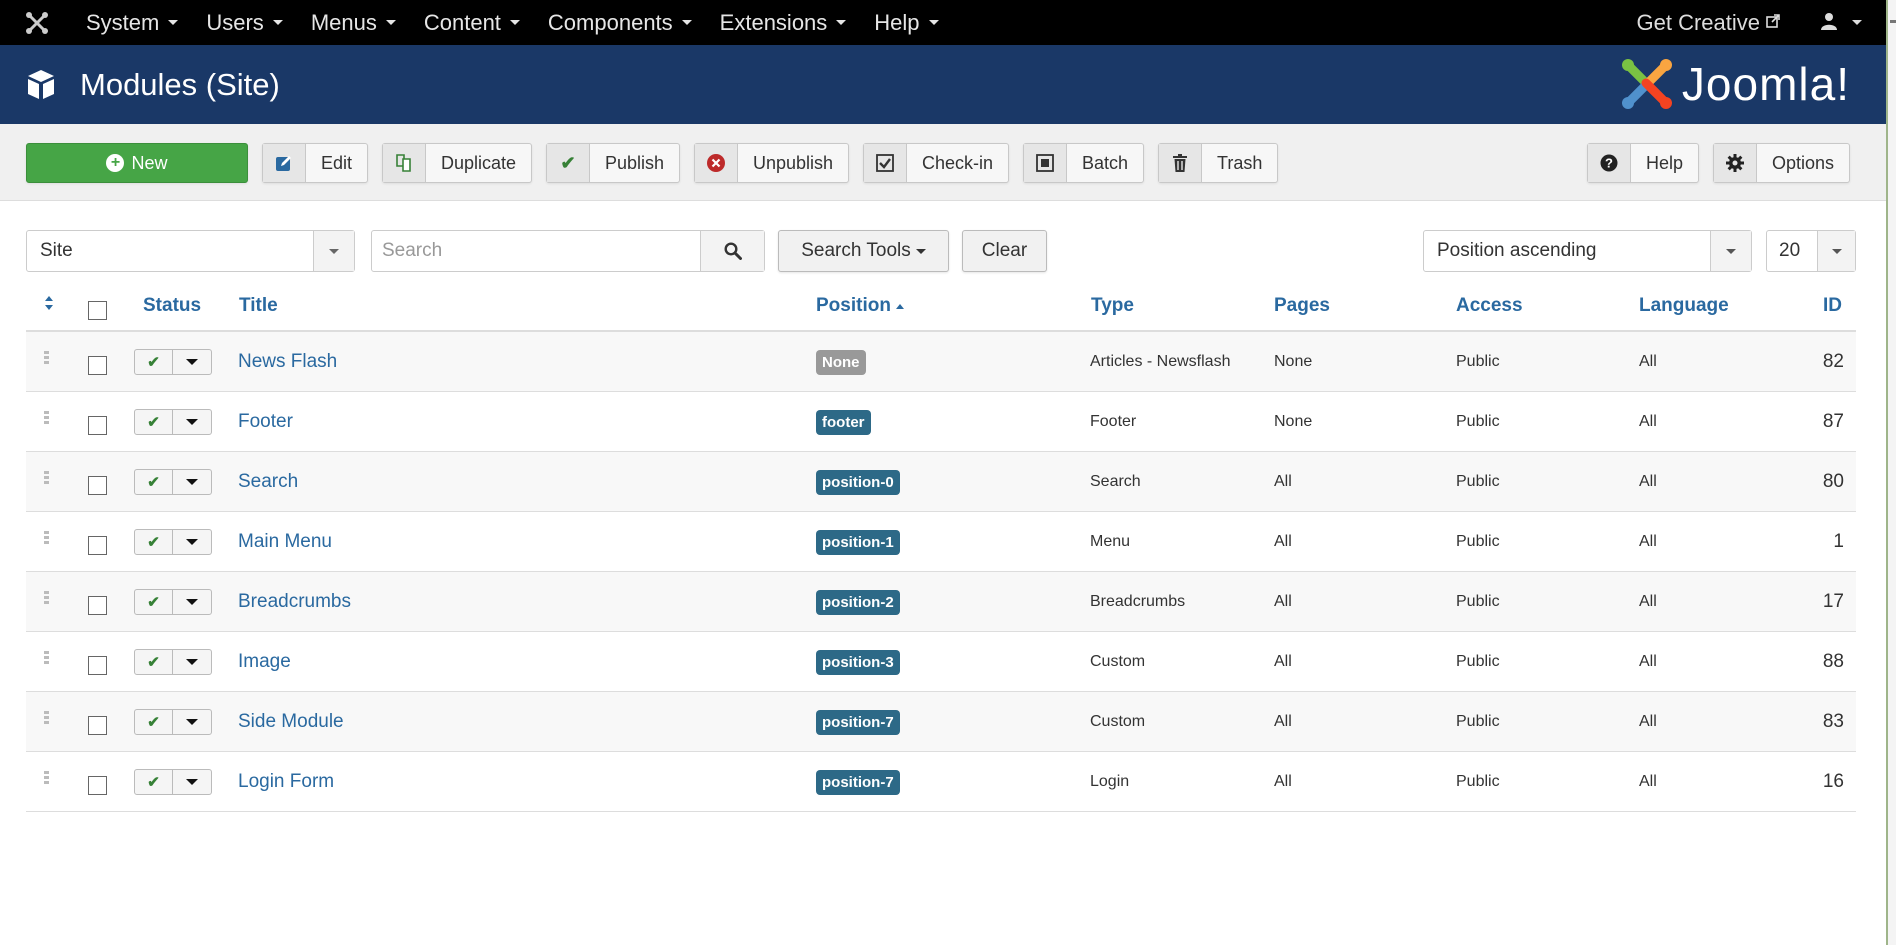  What do you see at coordinates (264, 662) in the screenshot?
I see `module-title-link: Image` at bounding box center [264, 662].